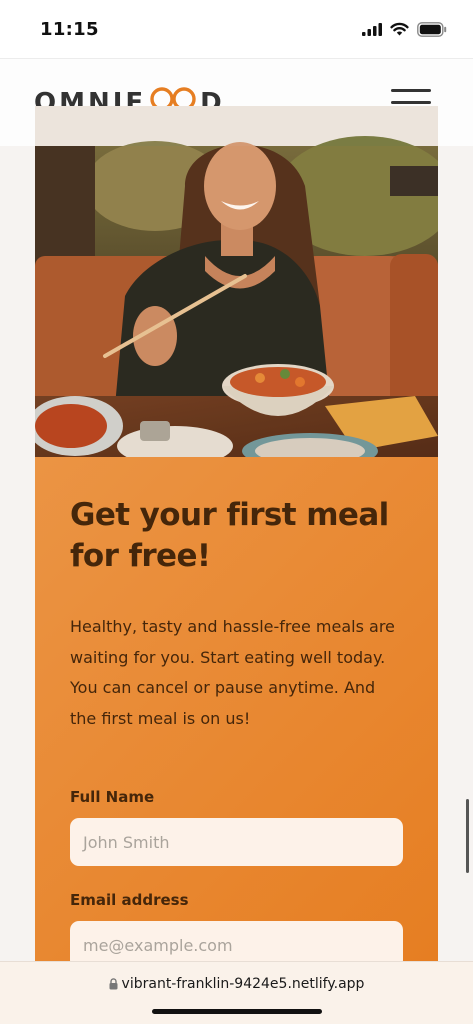 The height and width of the screenshot is (1024, 473). I want to click on lock-icon, so click(113, 984).